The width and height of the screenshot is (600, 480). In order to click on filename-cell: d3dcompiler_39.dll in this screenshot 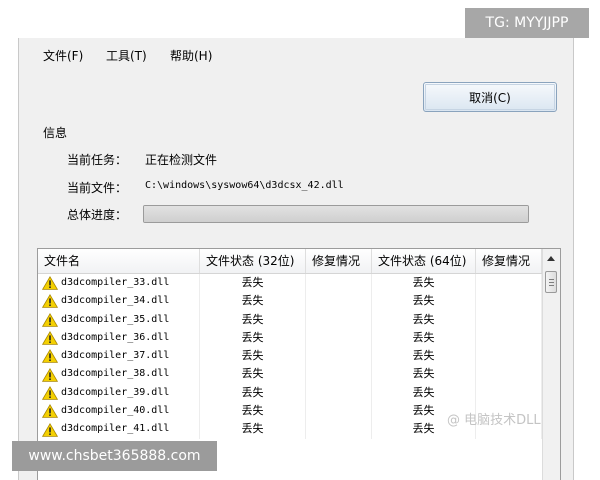, I will do `click(119, 393)`.